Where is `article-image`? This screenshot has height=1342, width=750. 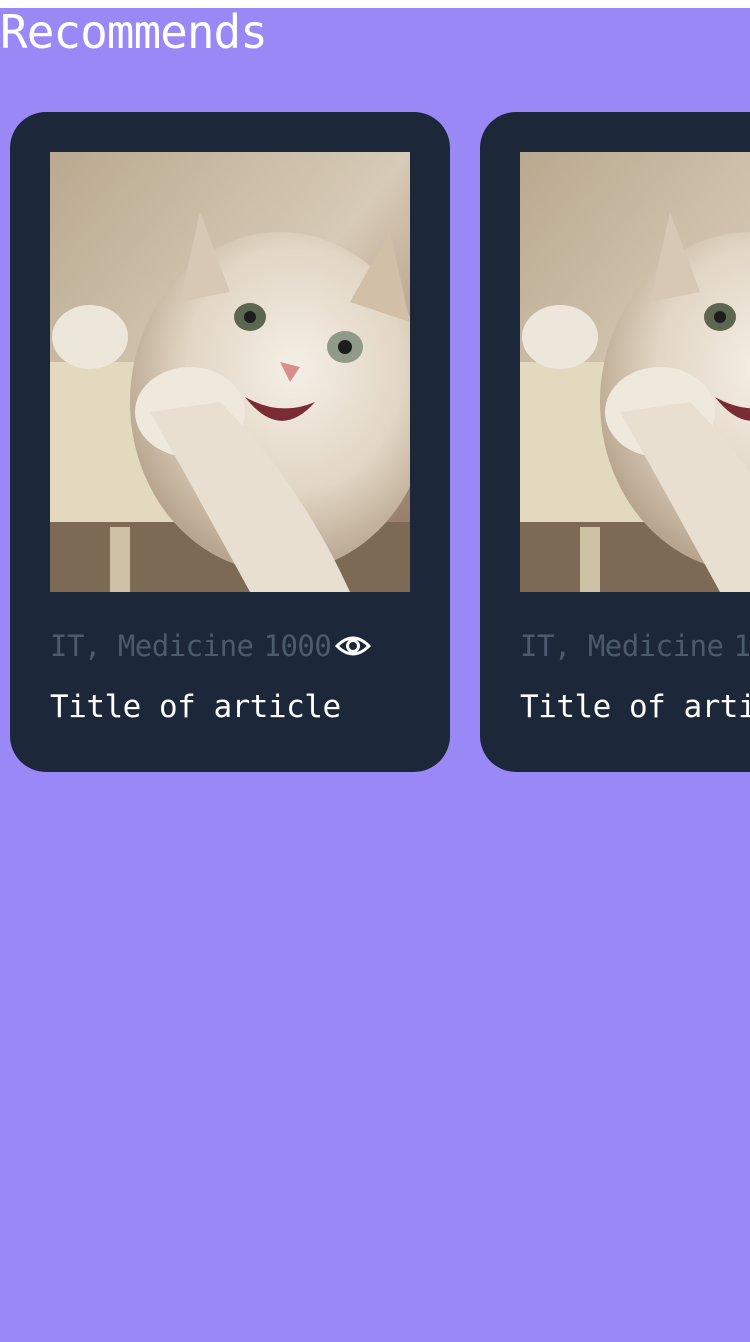 article-image is located at coordinates (635, 372).